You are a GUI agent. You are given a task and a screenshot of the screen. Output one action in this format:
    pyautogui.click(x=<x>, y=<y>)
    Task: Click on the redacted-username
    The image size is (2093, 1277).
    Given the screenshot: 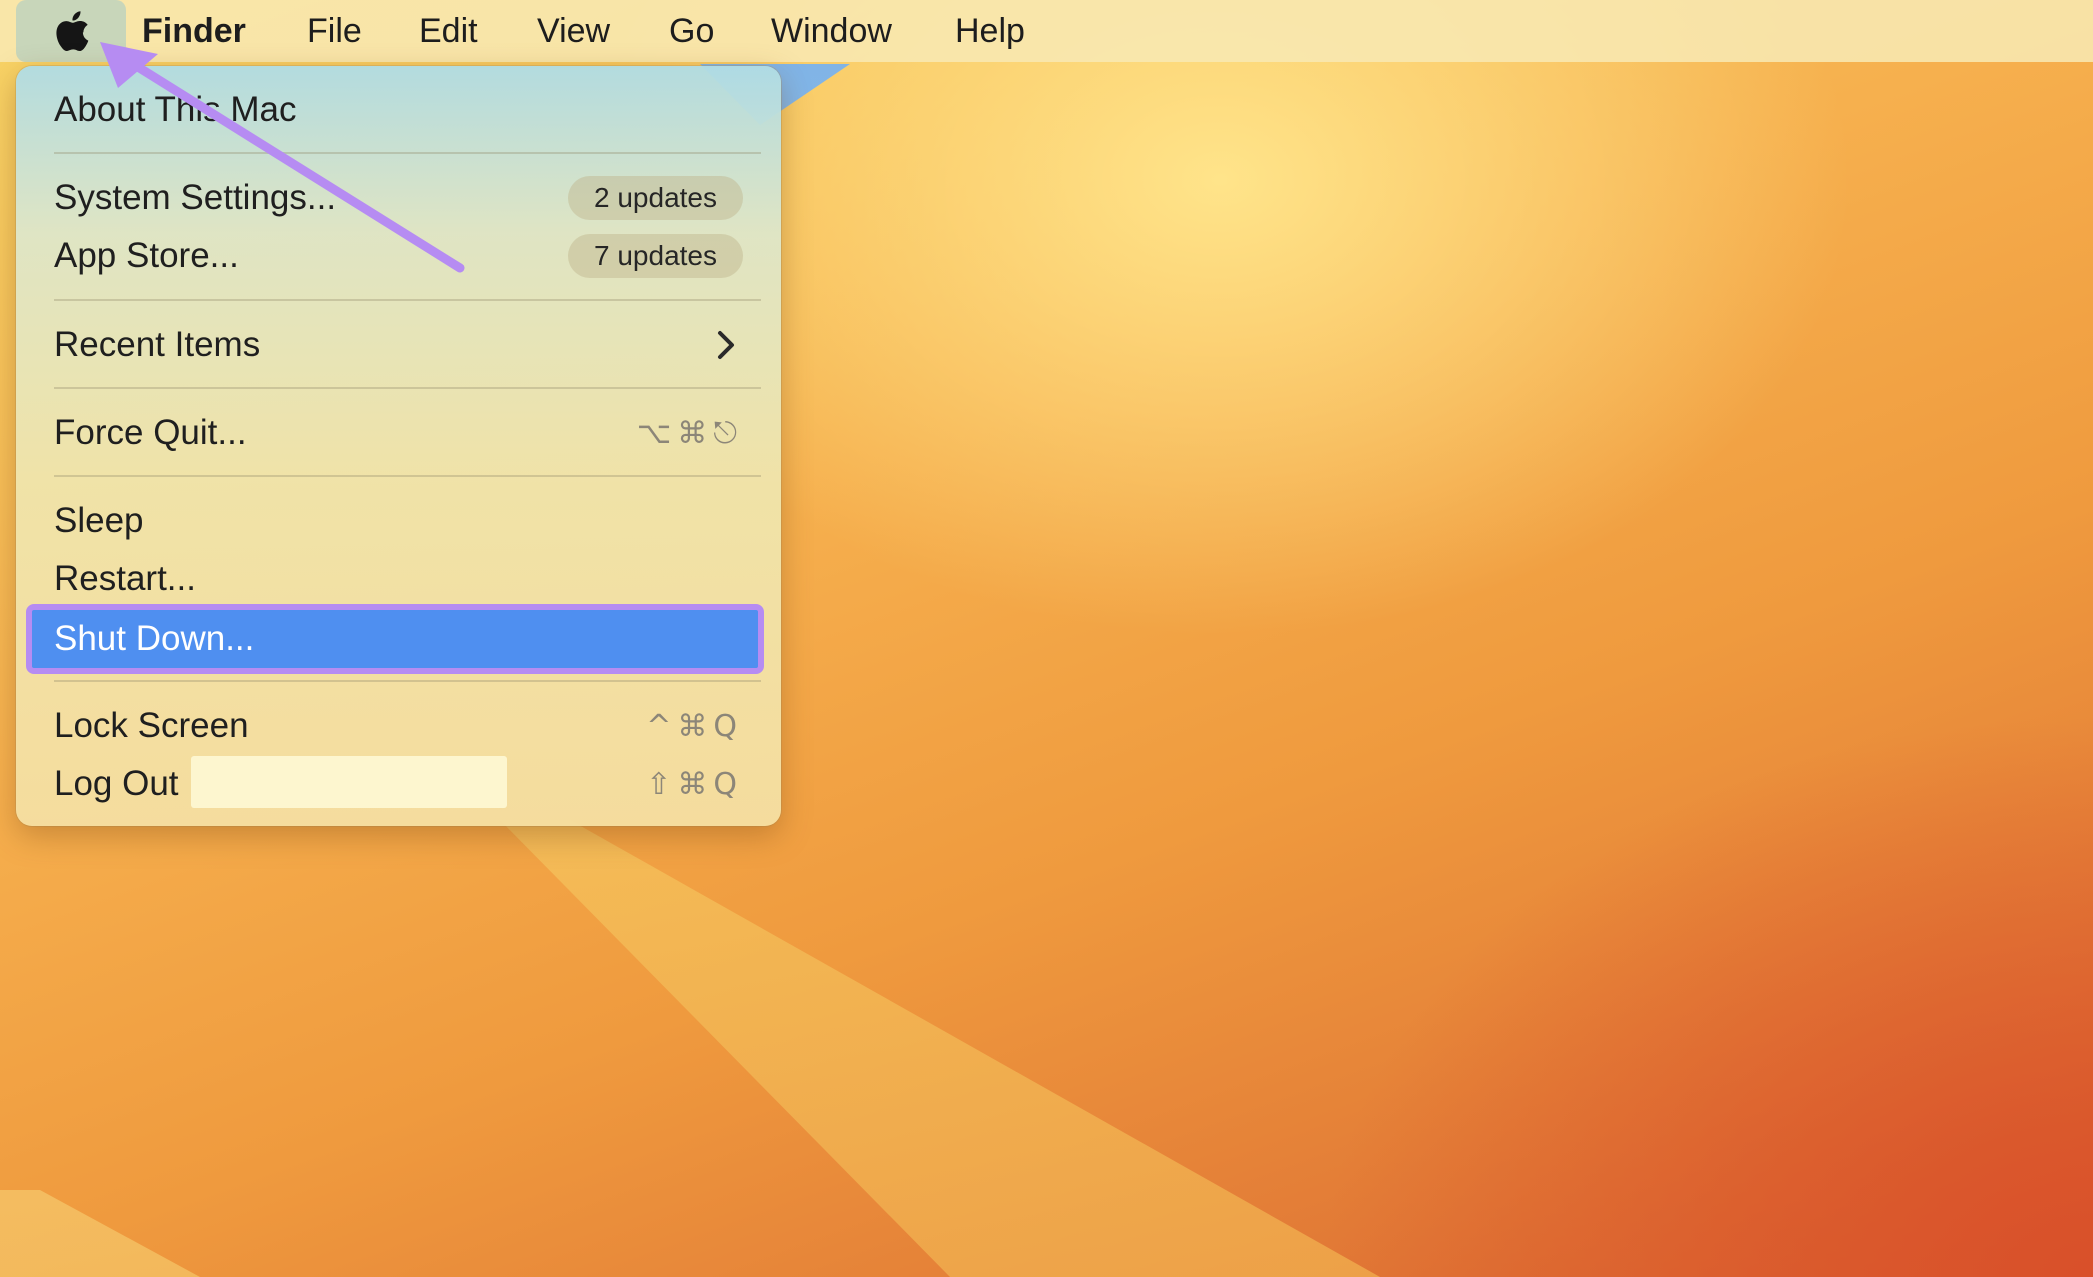 What is the action you would take?
    pyautogui.click(x=349, y=782)
    